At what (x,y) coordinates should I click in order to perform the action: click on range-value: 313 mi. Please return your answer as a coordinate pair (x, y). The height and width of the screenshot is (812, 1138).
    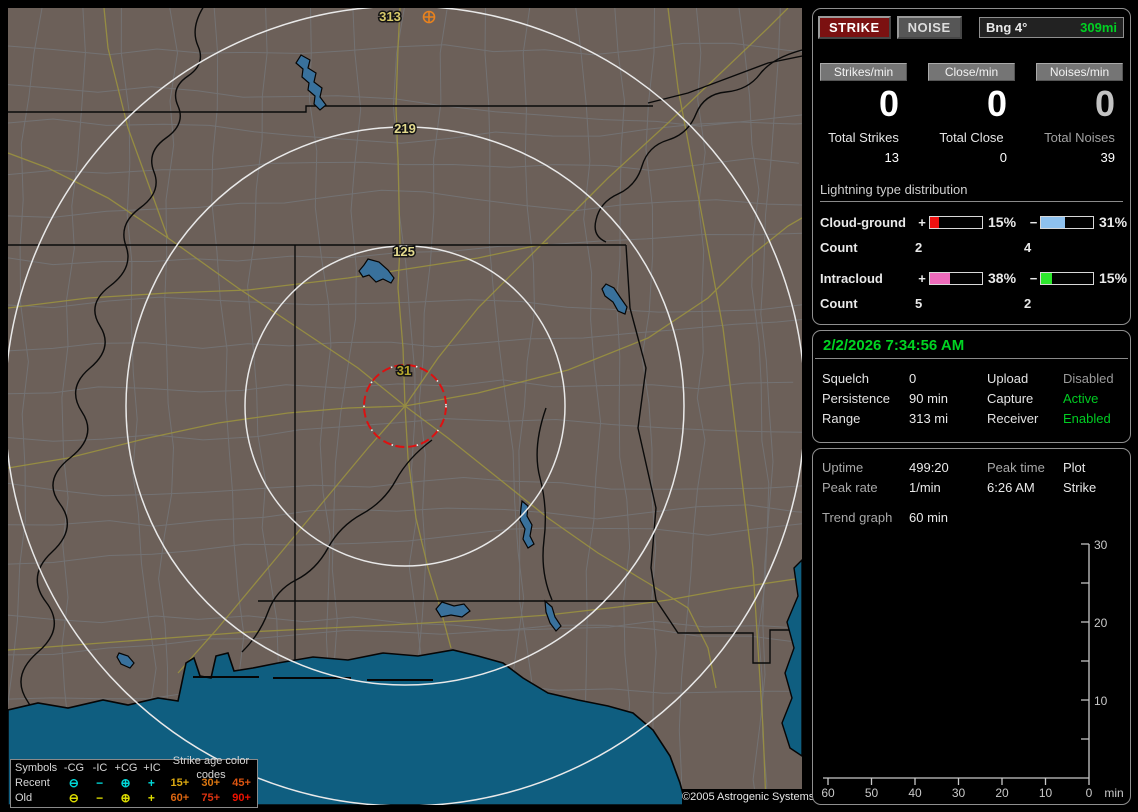
    Looking at the image, I should click on (929, 418).